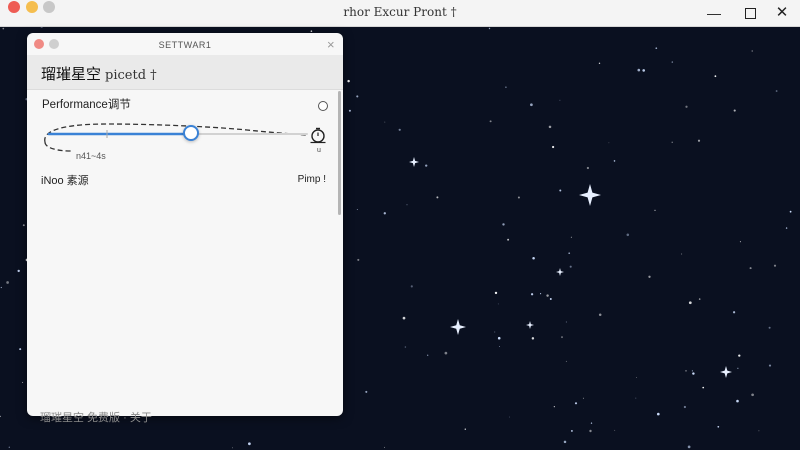 The height and width of the screenshot is (450, 800). I want to click on app-name: 瑠璀星空 picetd †, so click(99, 73).